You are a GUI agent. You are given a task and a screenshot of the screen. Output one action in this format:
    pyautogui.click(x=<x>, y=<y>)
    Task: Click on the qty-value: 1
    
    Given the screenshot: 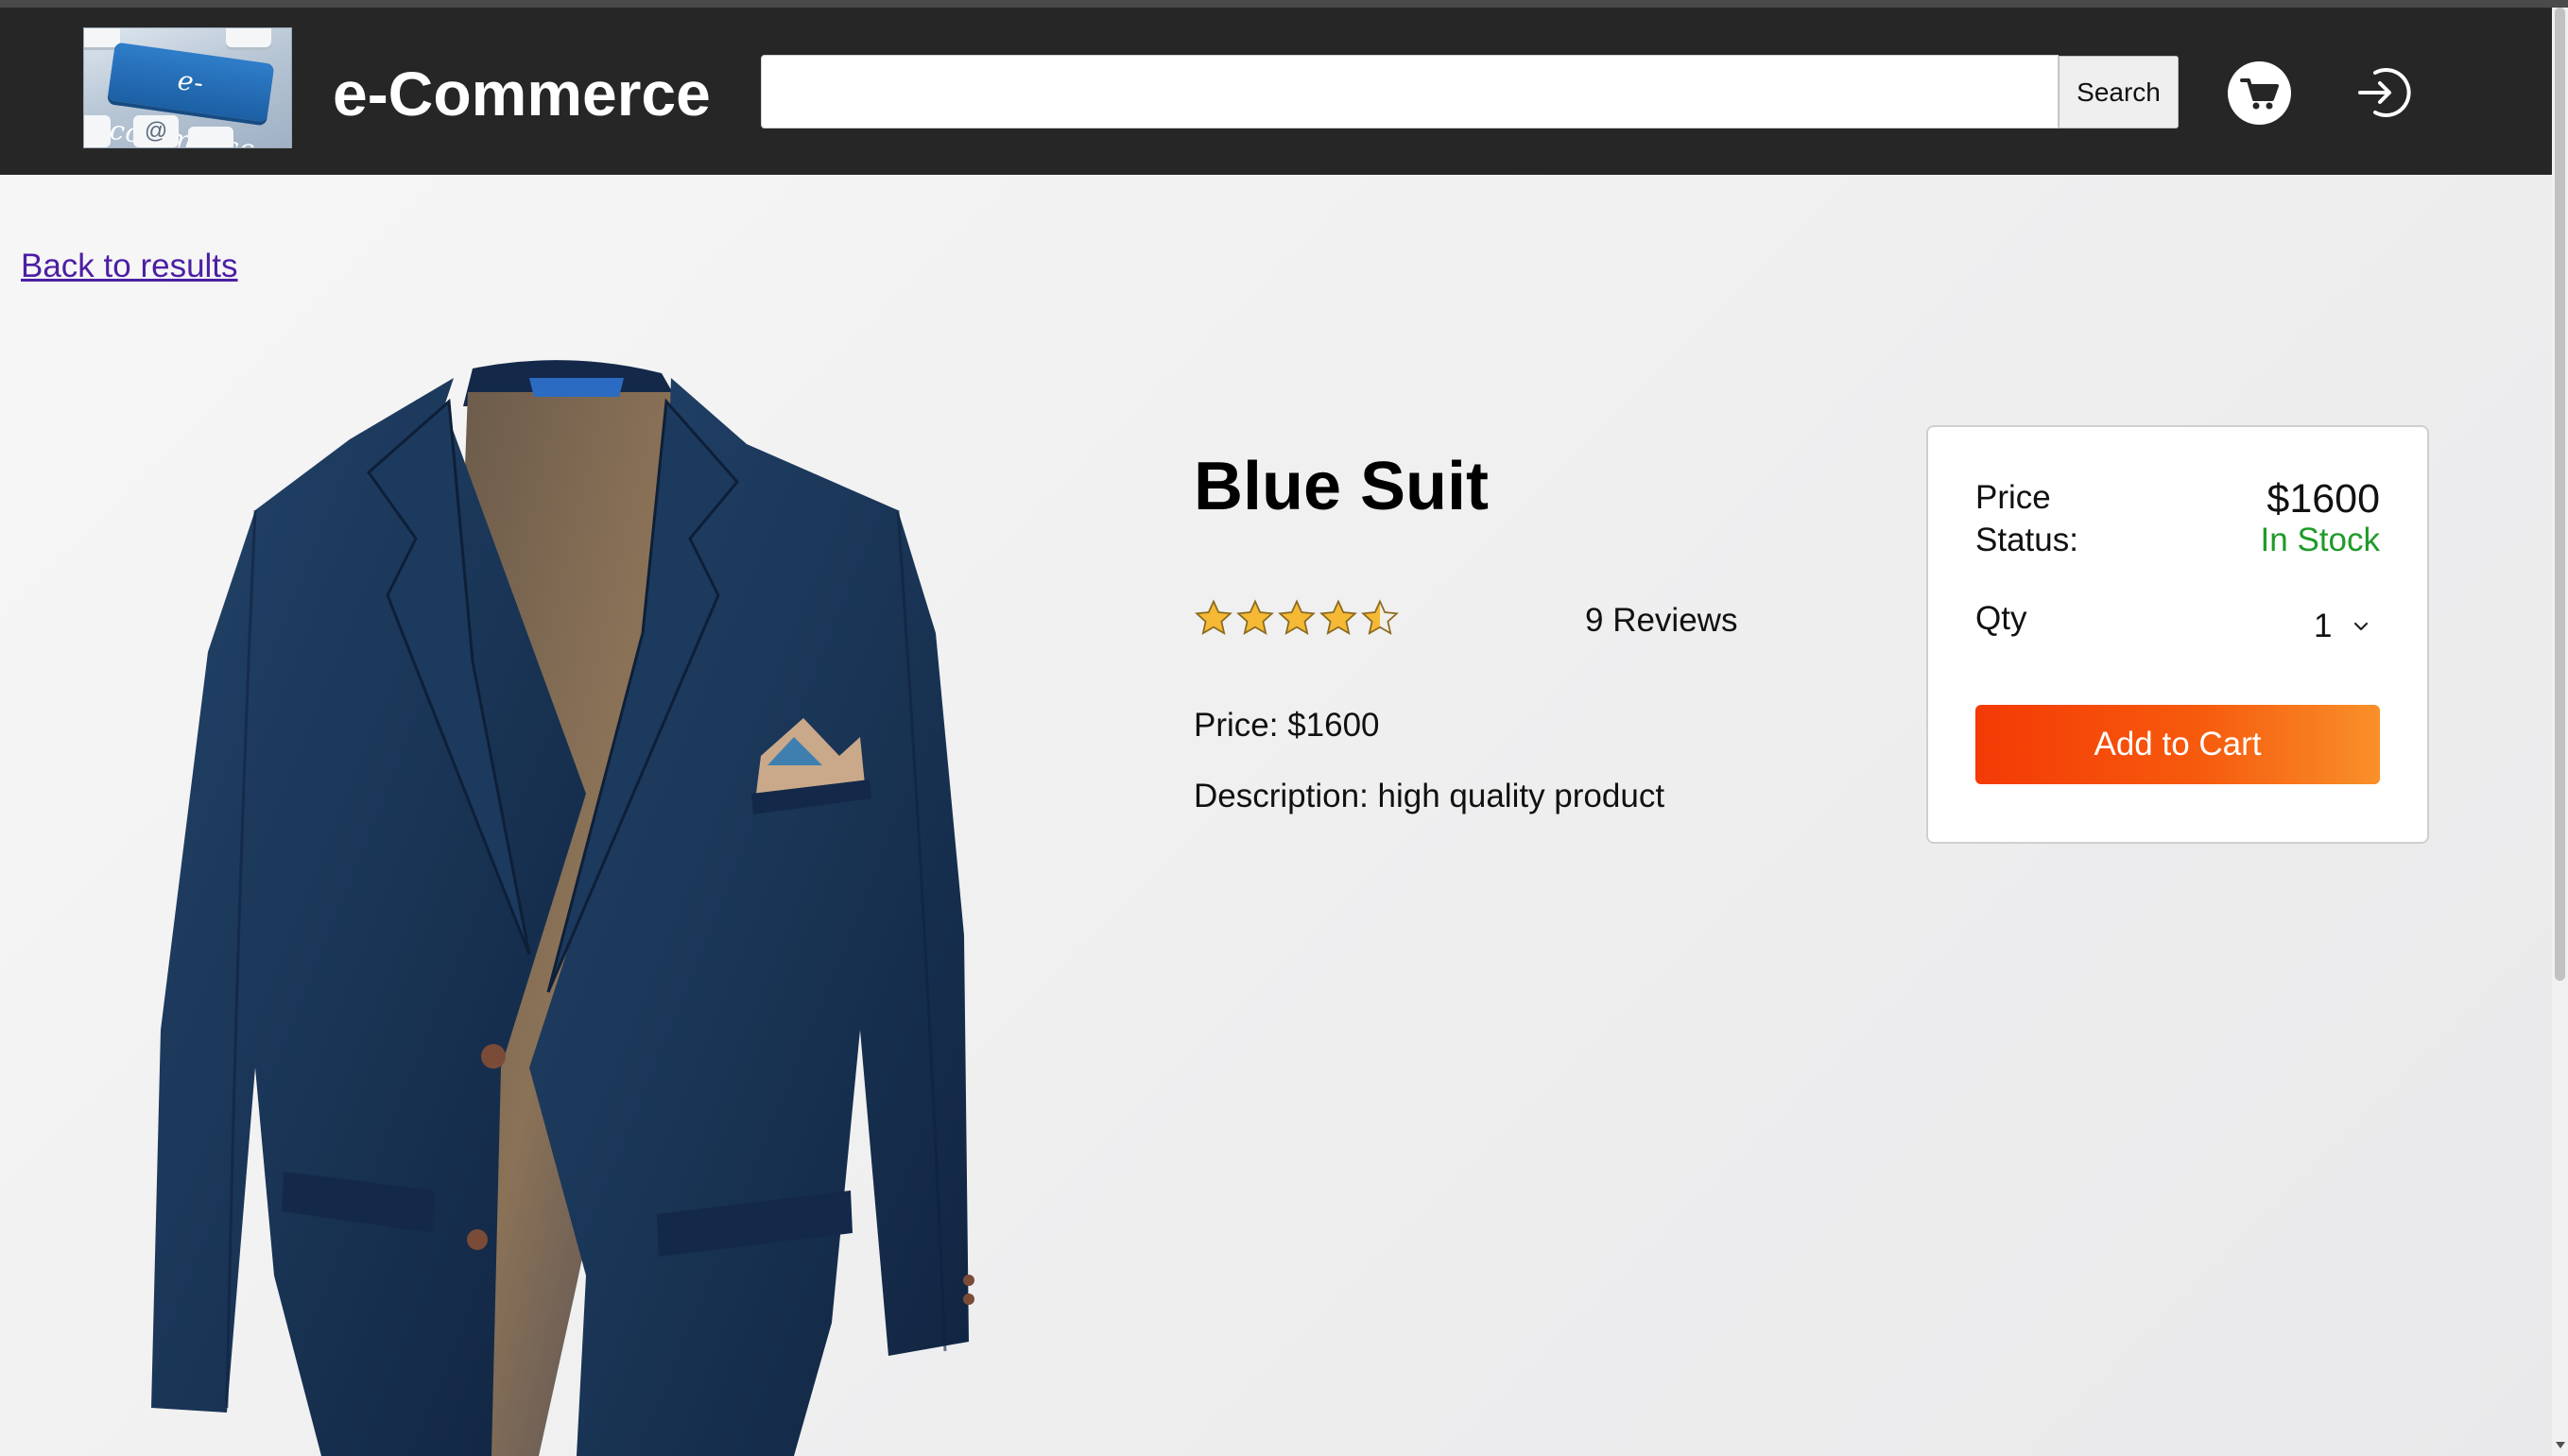 What is the action you would take?
    pyautogui.click(x=2323, y=626)
    